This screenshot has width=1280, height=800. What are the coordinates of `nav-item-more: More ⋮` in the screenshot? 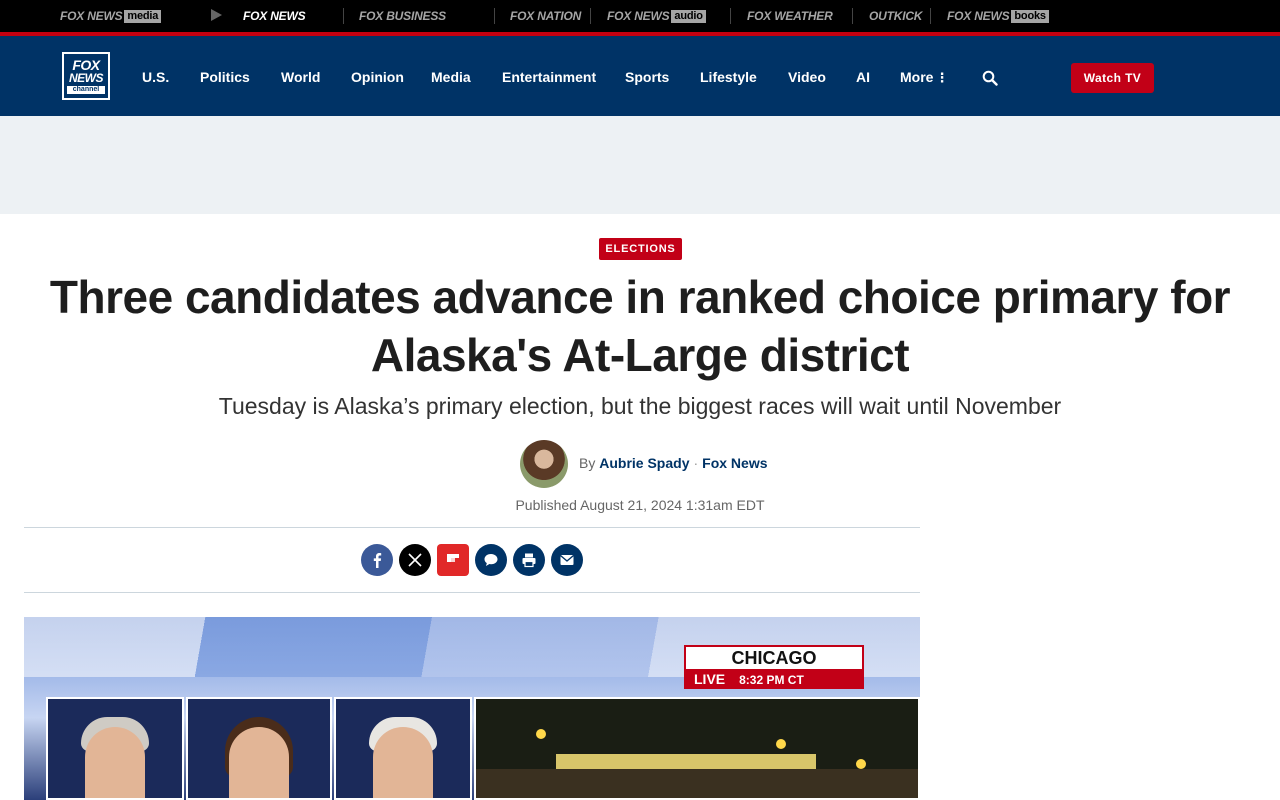 It's located at (924, 77).